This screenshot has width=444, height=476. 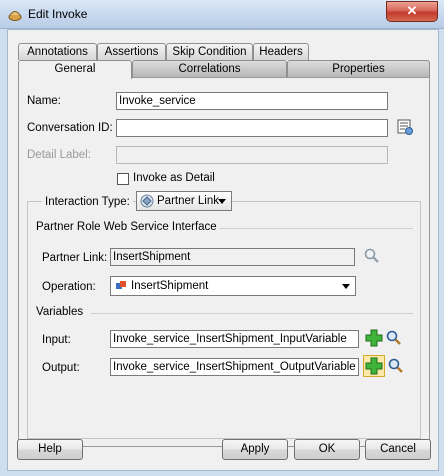 What do you see at coordinates (412, 11) in the screenshot?
I see `close-button: ✕` at bounding box center [412, 11].